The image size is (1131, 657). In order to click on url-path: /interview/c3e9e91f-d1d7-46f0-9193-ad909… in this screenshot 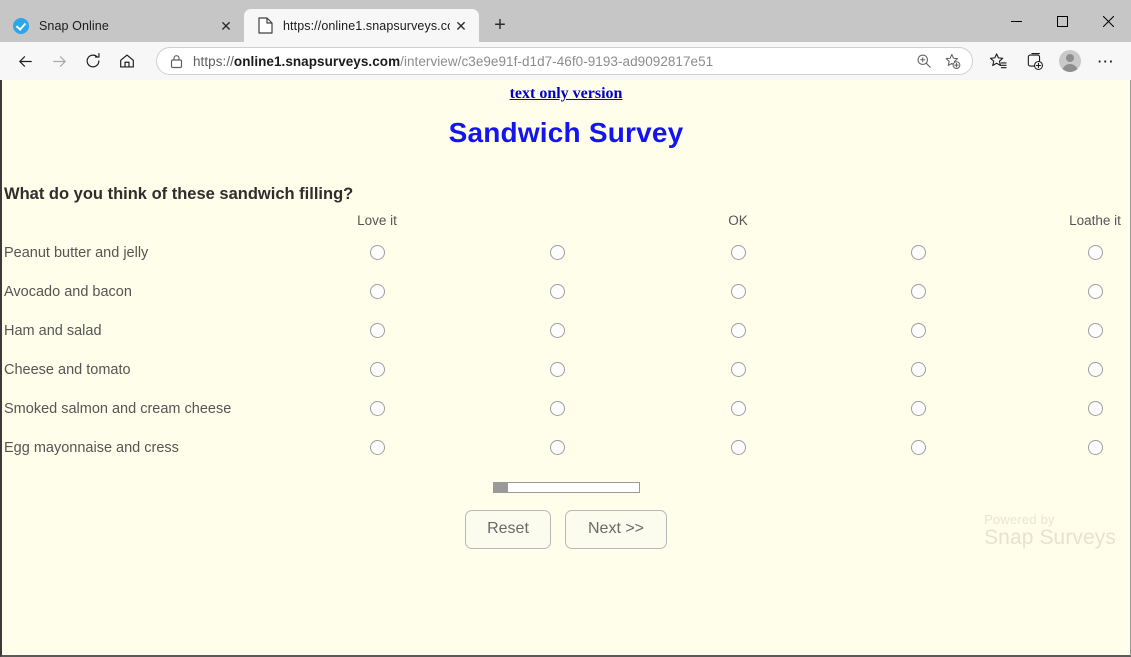, I will do `click(557, 61)`.